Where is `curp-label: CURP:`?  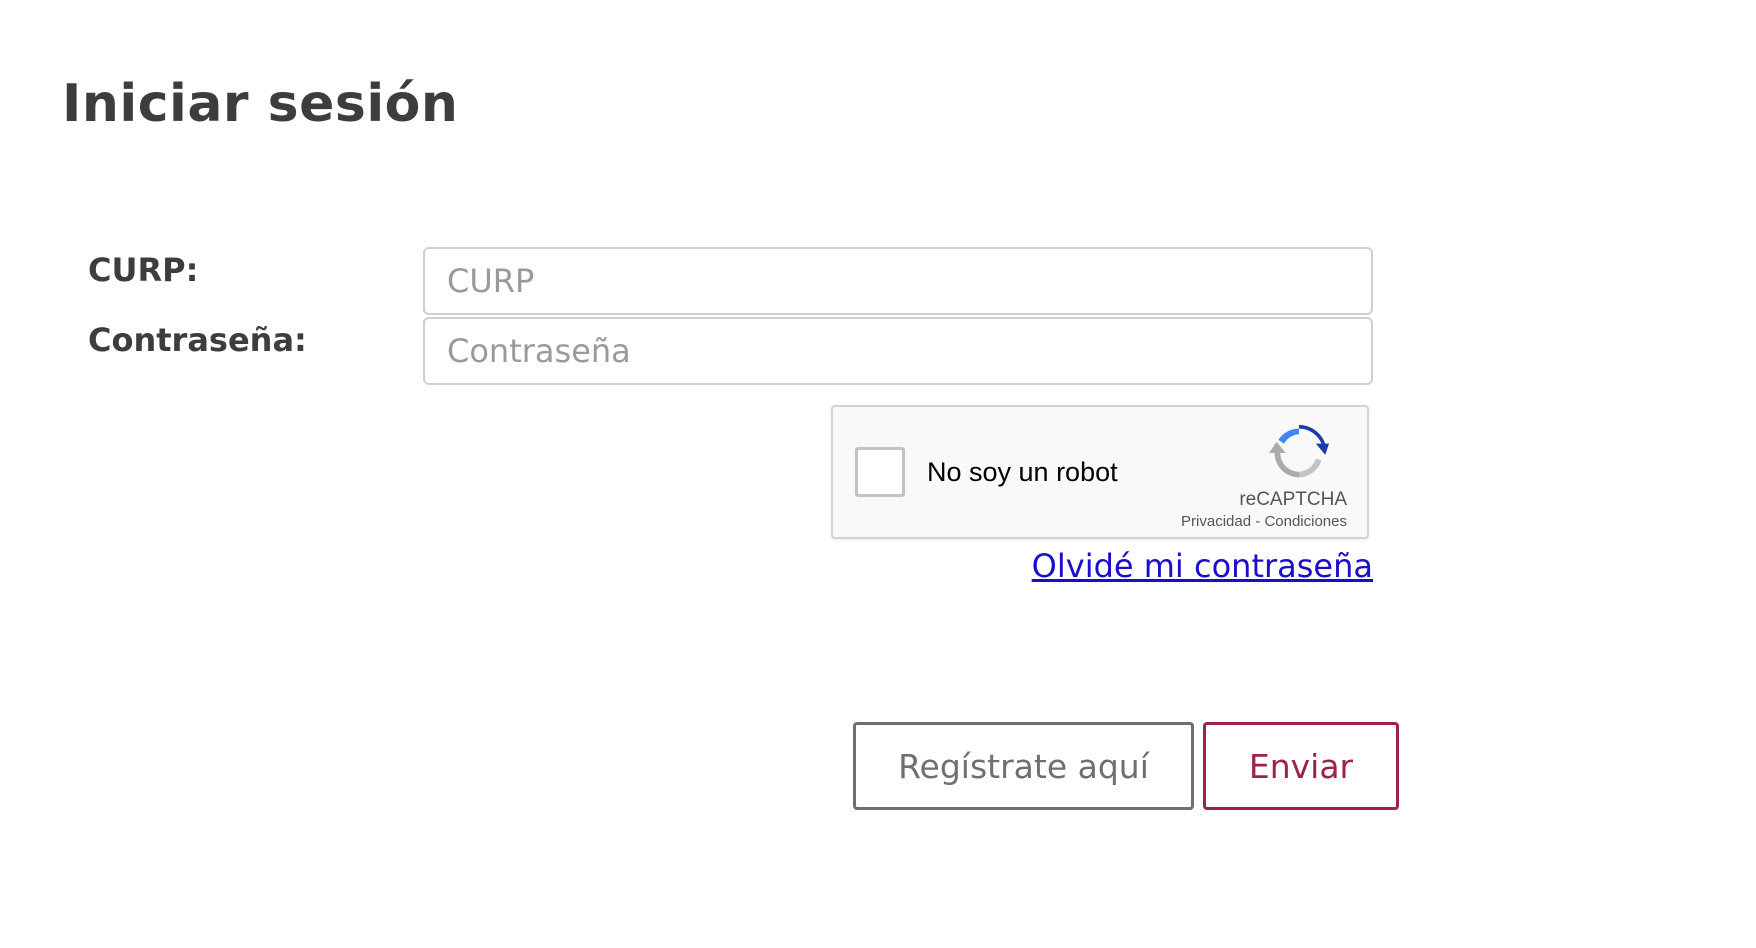
curp-label: CURP: is located at coordinates (143, 270).